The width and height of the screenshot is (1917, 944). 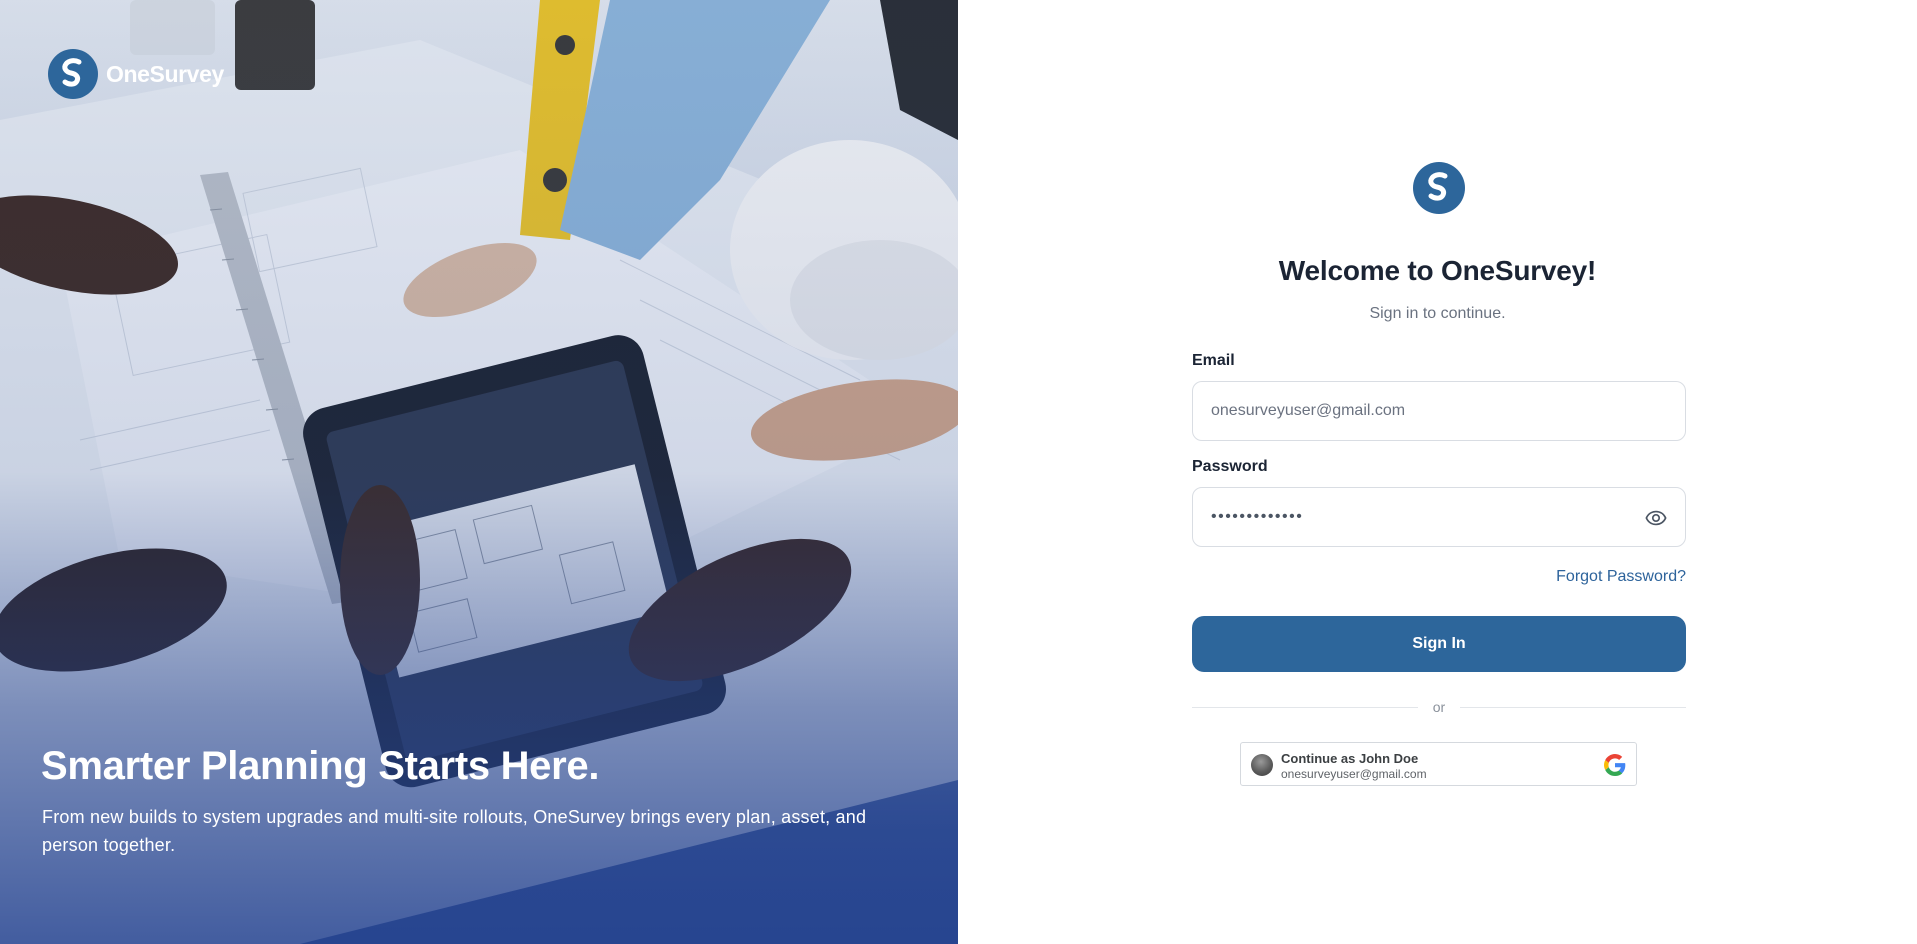 What do you see at coordinates (1213, 360) in the screenshot?
I see `email-label: Email` at bounding box center [1213, 360].